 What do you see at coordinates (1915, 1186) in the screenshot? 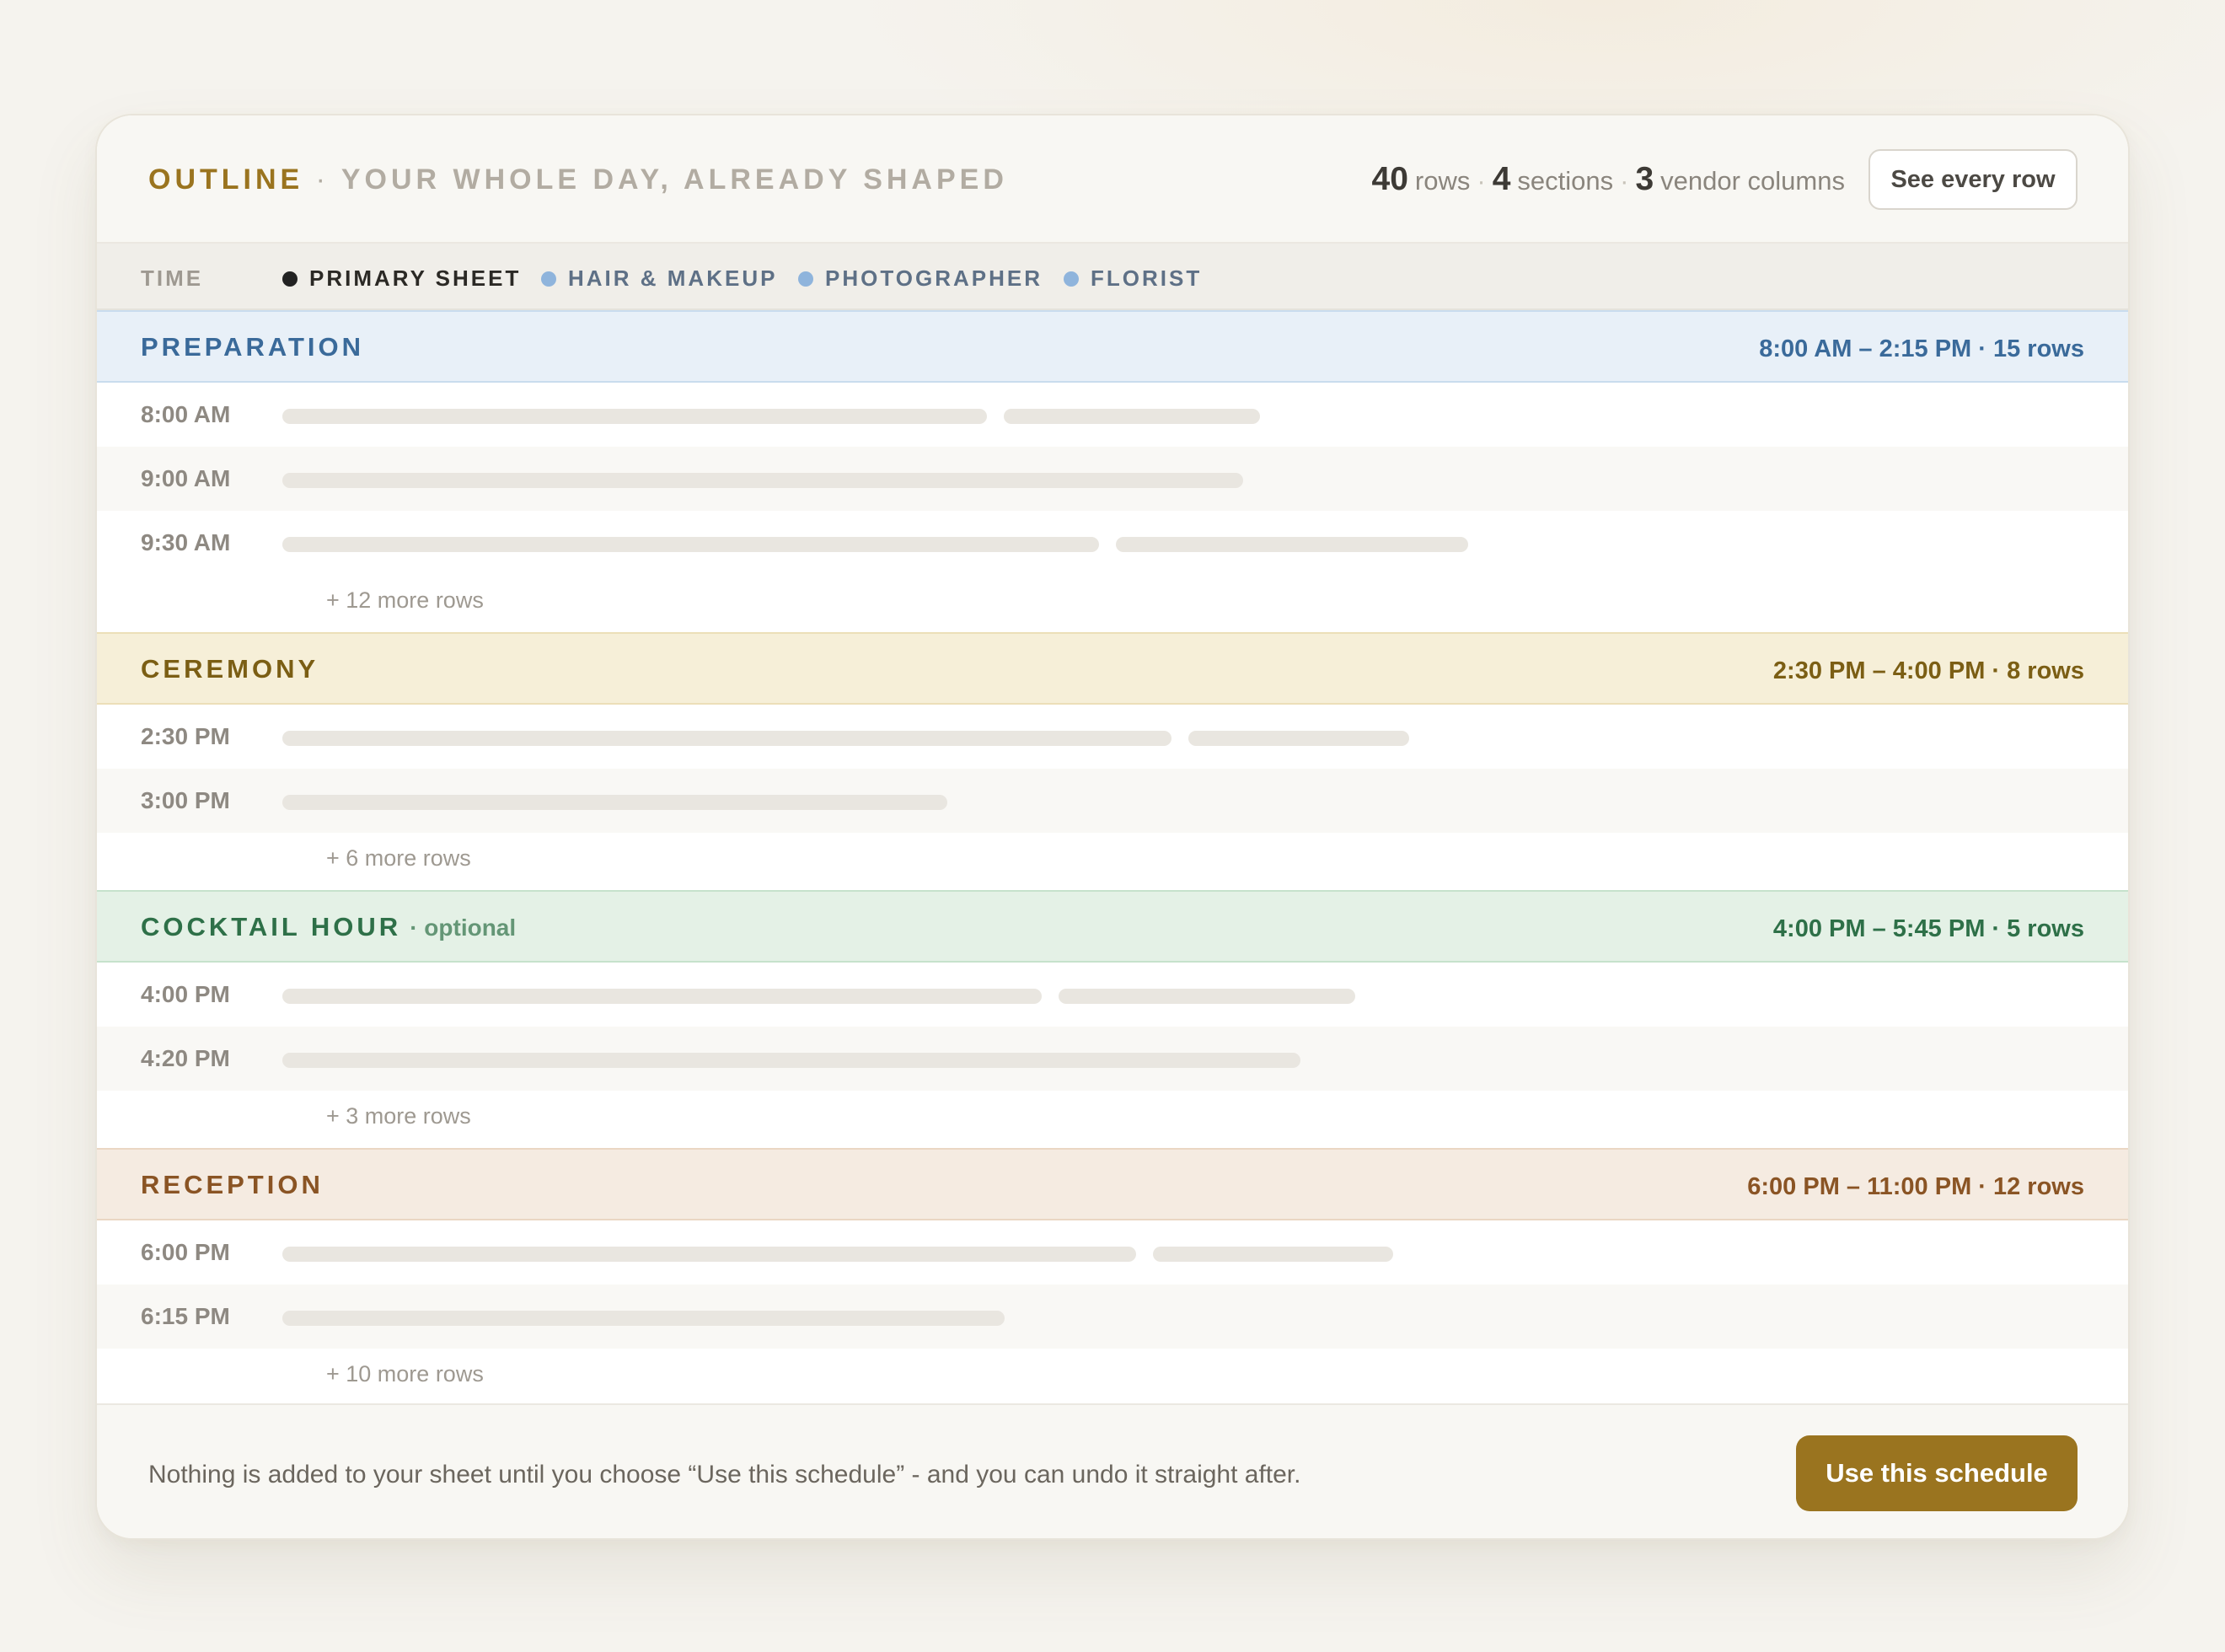
I see `section-range: 6:00 PM – 11:00 PM · 12 rows` at bounding box center [1915, 1186].